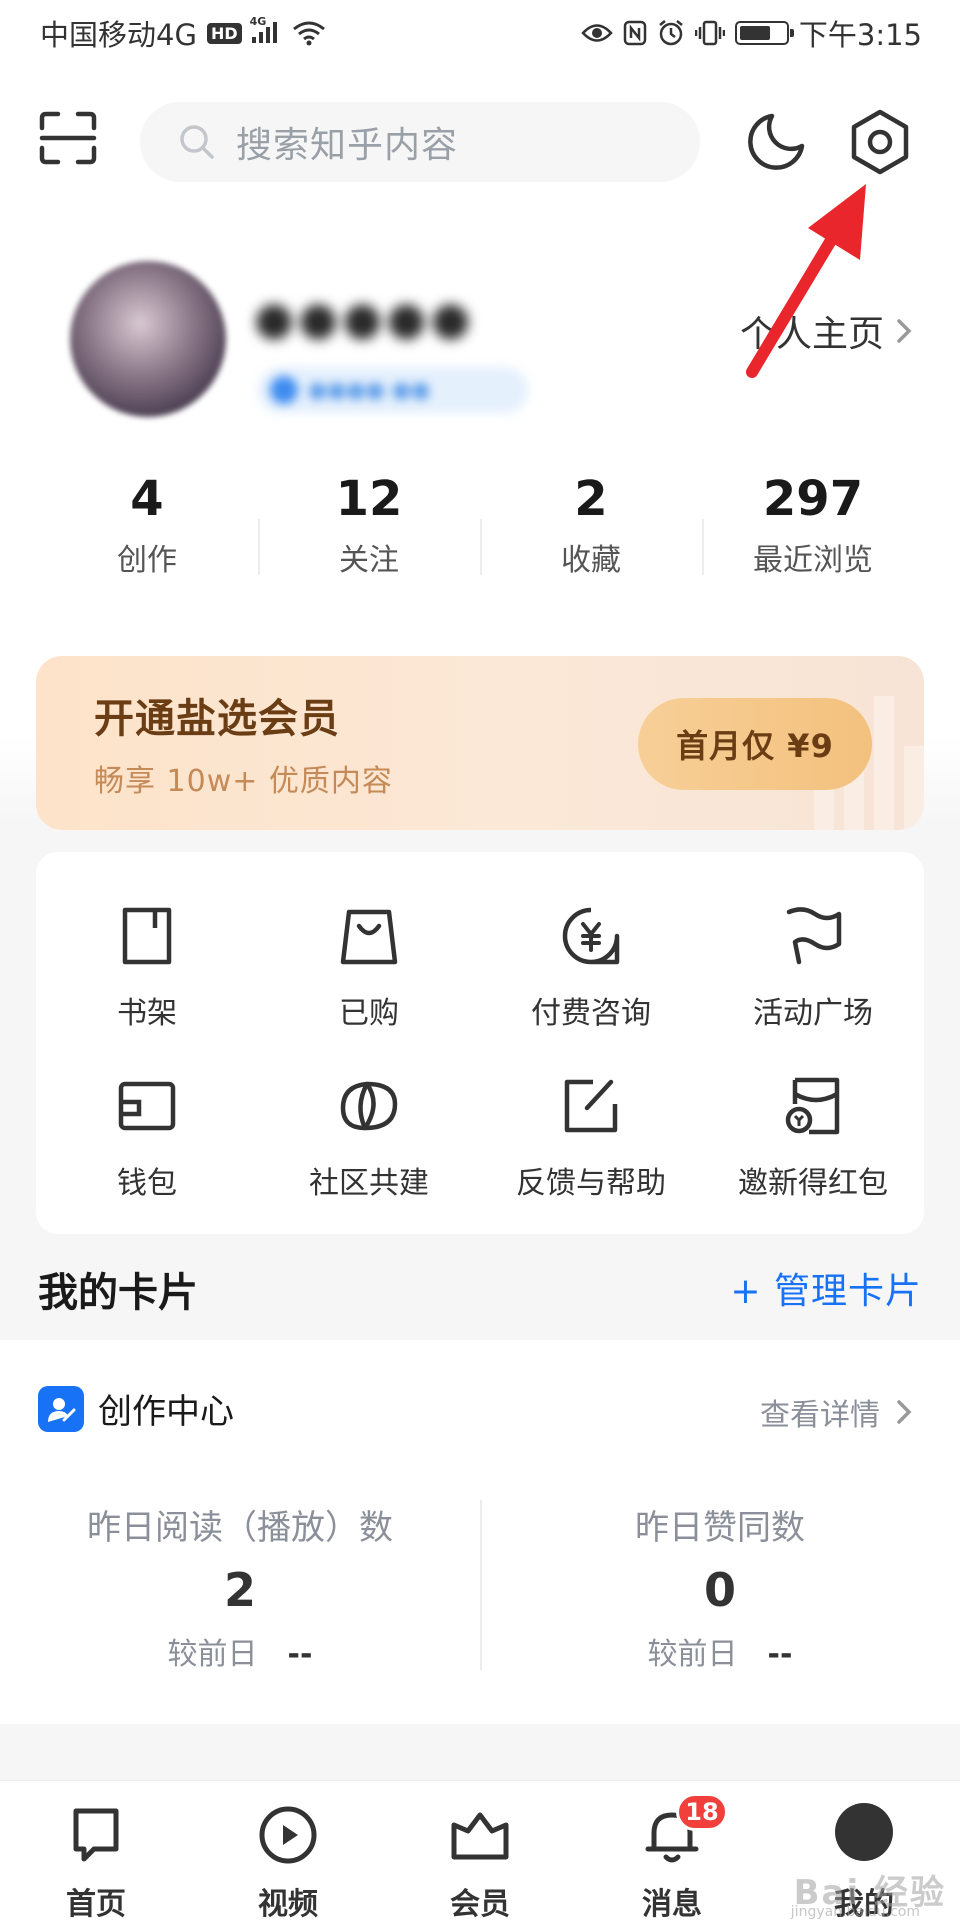  I want to click on signal-icon: 4G, so click(266, 30).